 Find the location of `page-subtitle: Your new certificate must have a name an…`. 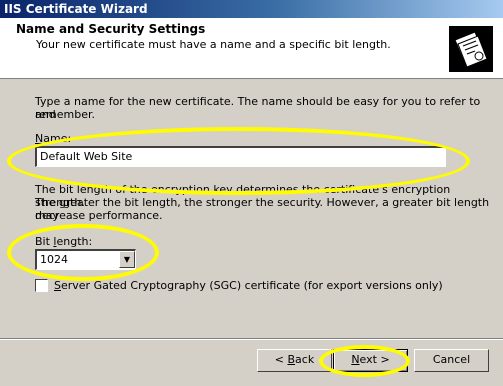

page-subtitle: Your new certificate must have a name an… is located at coordinates (213, 44).